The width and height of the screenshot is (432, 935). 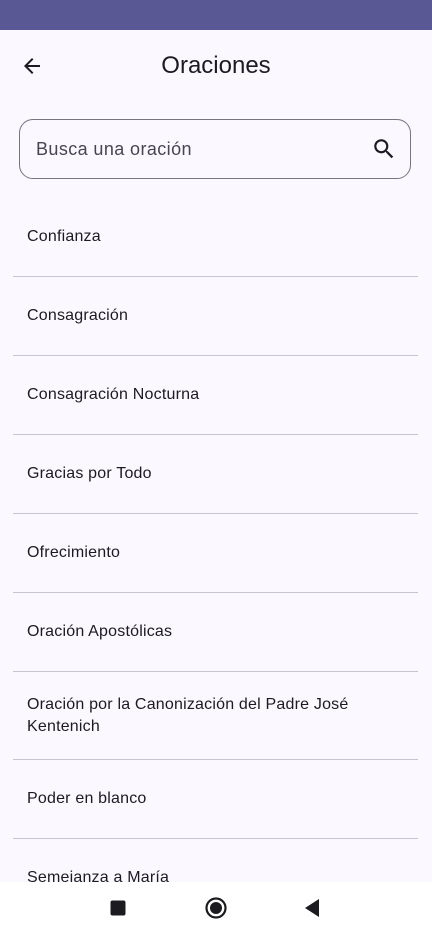 What do you see at coordinates (98, 875) in the screenshot?
I see `list-item-label: Semejanza a María` at bounding box center [98, 875].